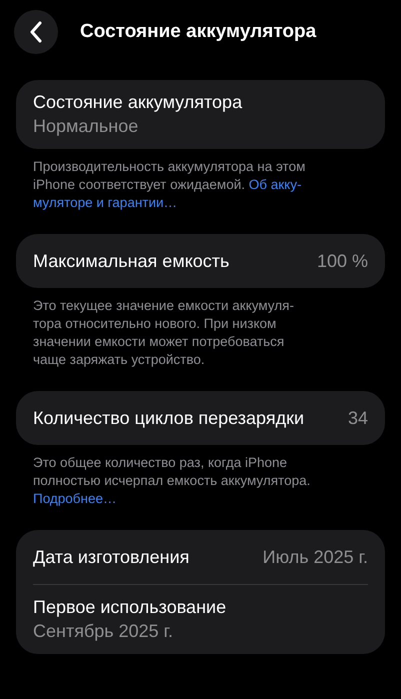 The image size is (401, 699). Describe the element at coordinates (198, 32) in the screenshot. I see `page-title: Состояние аккумулятора` at that location.